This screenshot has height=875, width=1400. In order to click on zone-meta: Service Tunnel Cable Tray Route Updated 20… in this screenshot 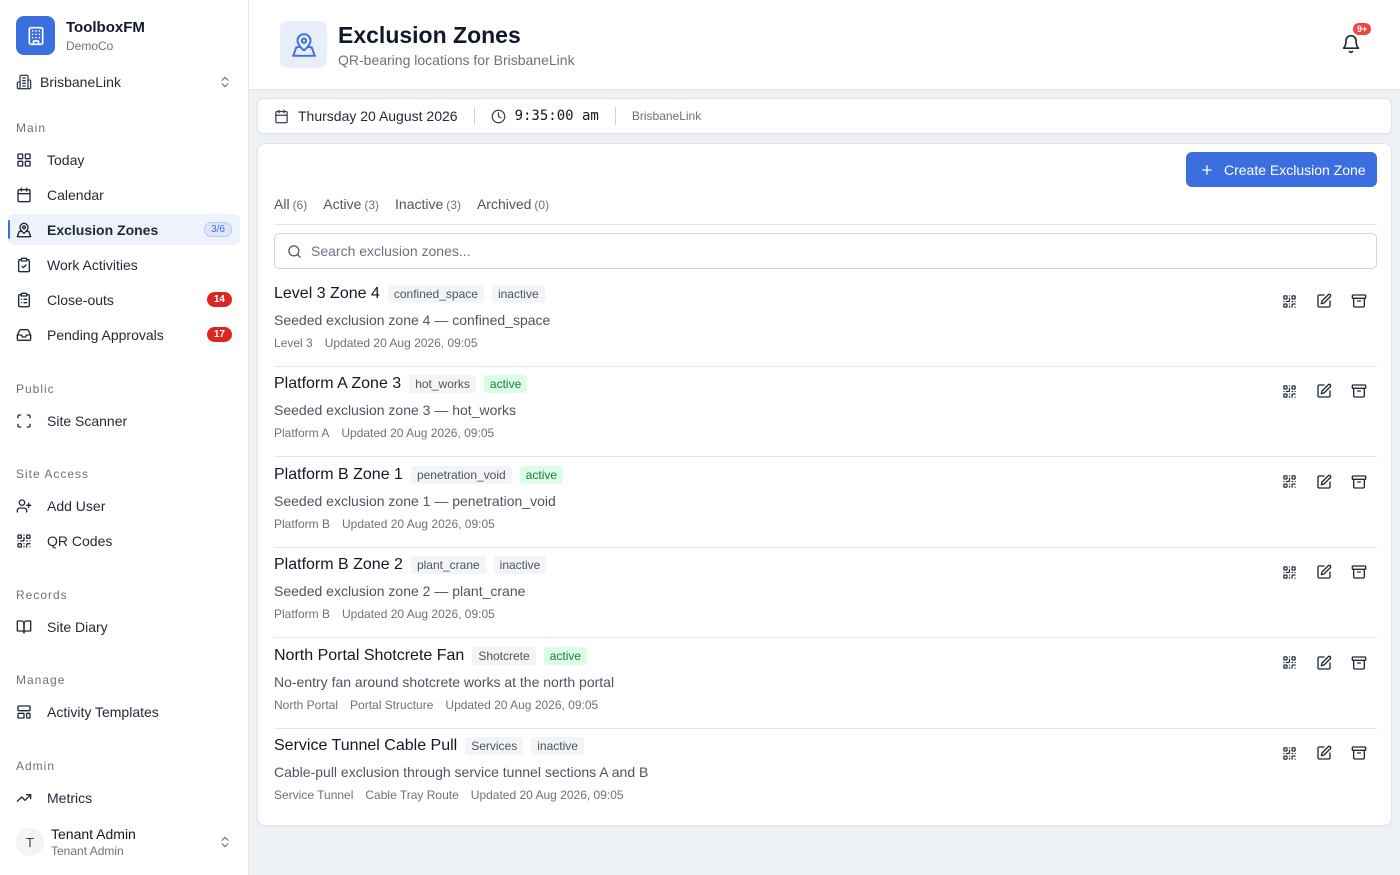, I will do `click(455, 795)`.